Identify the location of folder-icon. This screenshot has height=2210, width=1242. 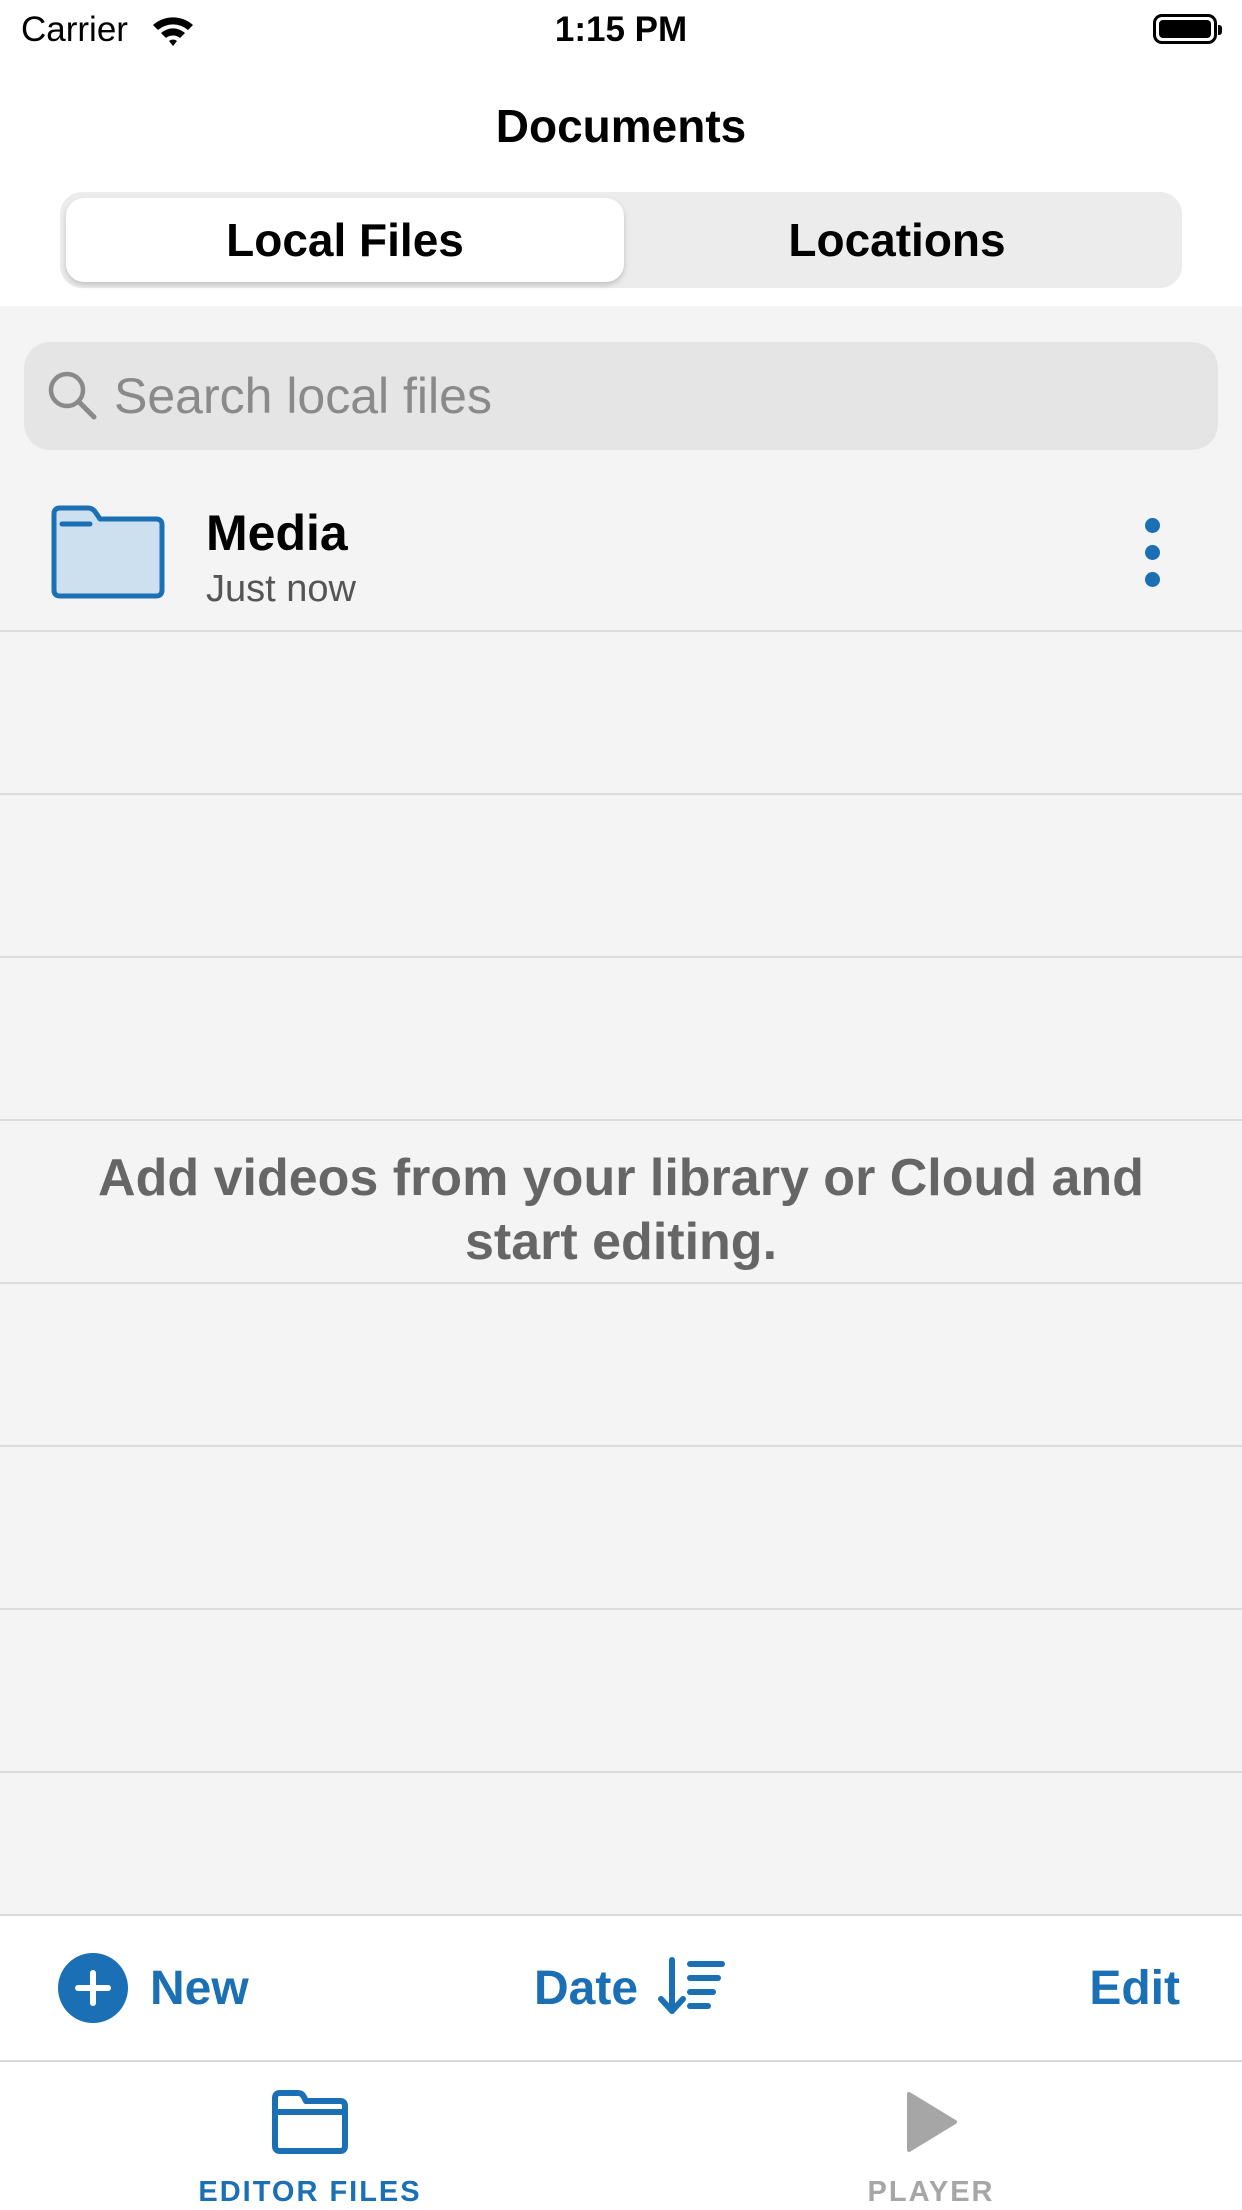
(108, 554).